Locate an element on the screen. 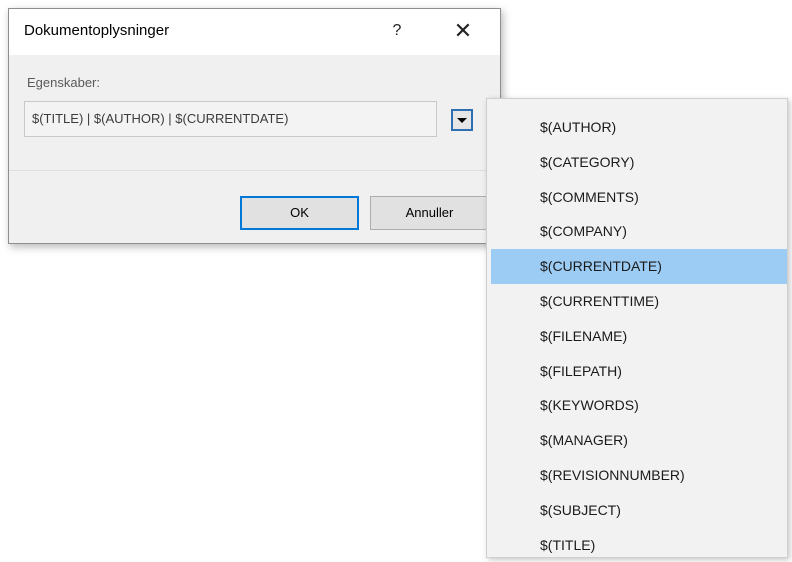 The height and width of the screenshot is (562, 792). separator is located at coordinates (254, 170).